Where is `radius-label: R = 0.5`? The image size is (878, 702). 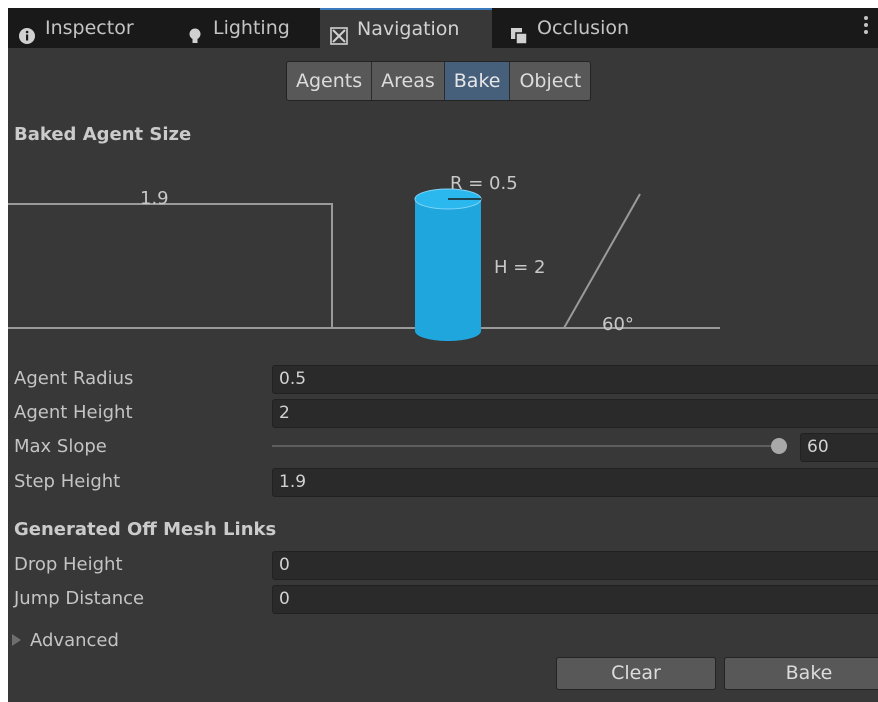 radius-label: R = 0.5 is located at coordinates (484, 183).